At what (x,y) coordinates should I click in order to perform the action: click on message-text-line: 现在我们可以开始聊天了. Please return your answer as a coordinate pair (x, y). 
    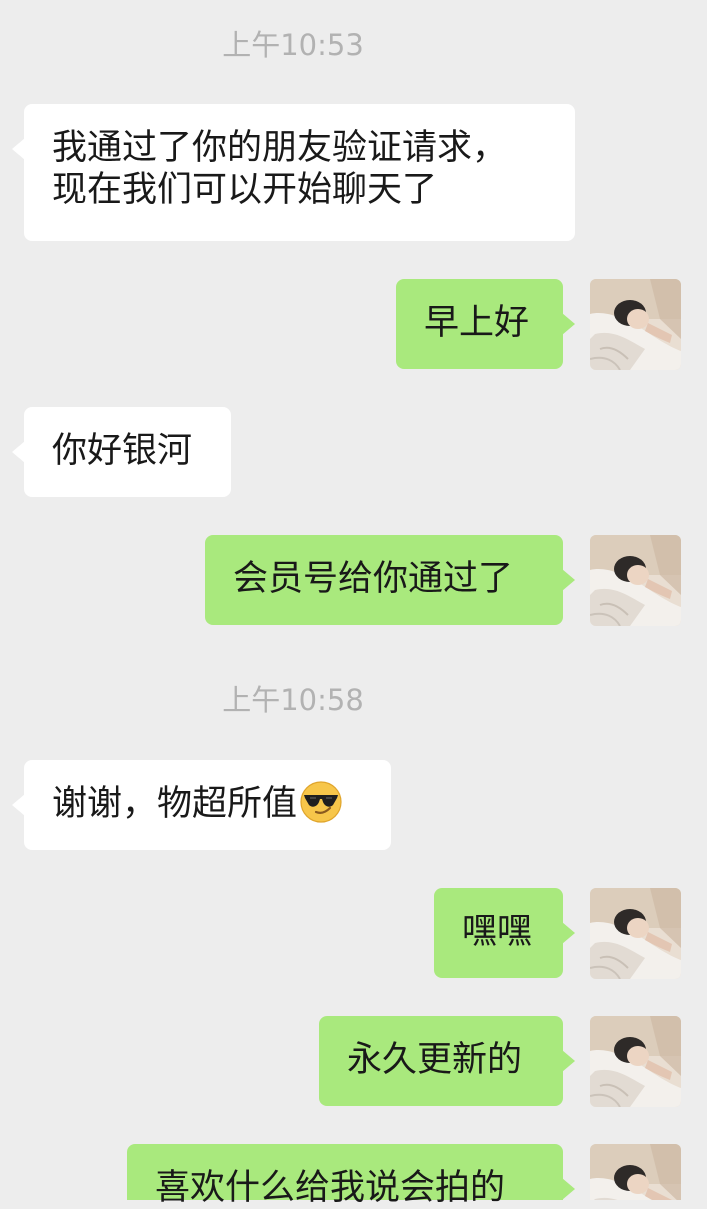
    Looking at the image, I should click on (245, 190).